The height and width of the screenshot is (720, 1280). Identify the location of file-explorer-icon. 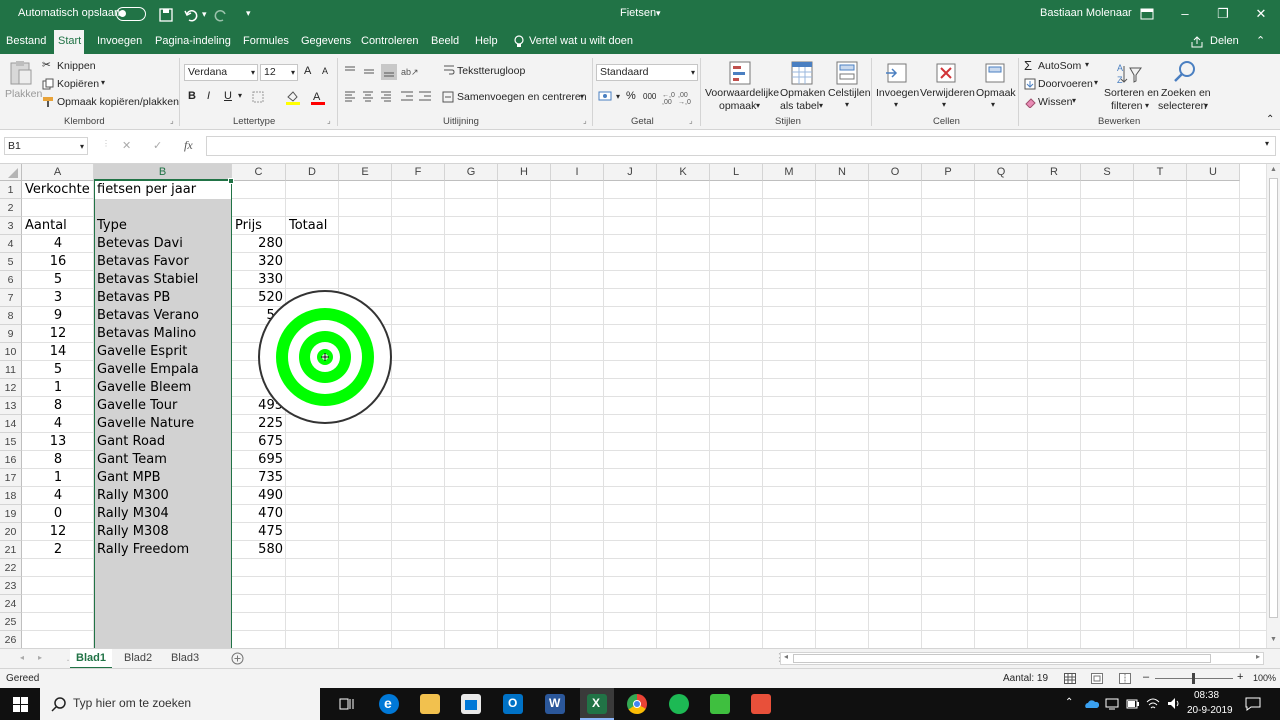
(430, 704).